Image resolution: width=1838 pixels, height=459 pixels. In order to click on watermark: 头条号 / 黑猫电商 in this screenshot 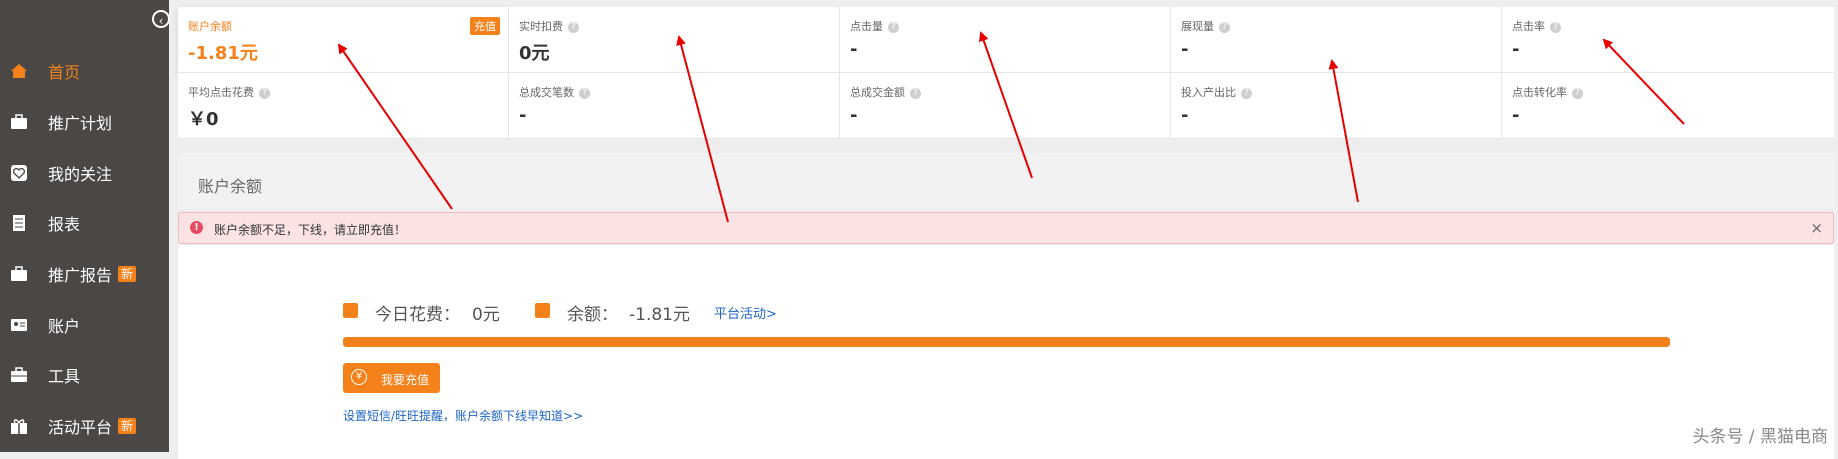, I will do `click(1760, 437)`.